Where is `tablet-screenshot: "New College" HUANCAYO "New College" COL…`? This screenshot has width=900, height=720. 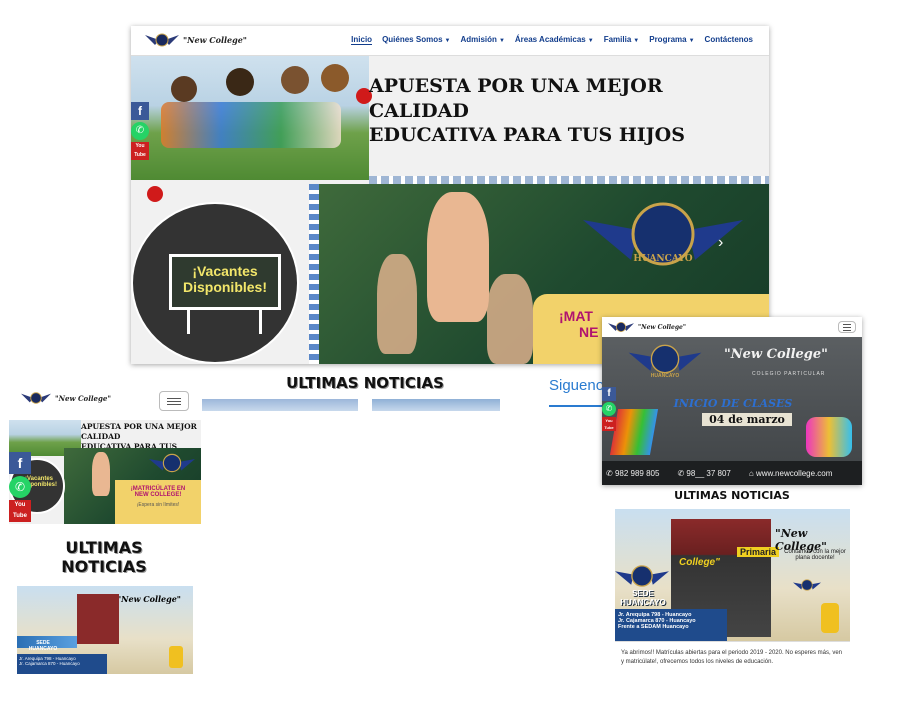 tablet-screenshot: "New College" HUANCAYO "New College" COL… is located at coordinates (732, 401).